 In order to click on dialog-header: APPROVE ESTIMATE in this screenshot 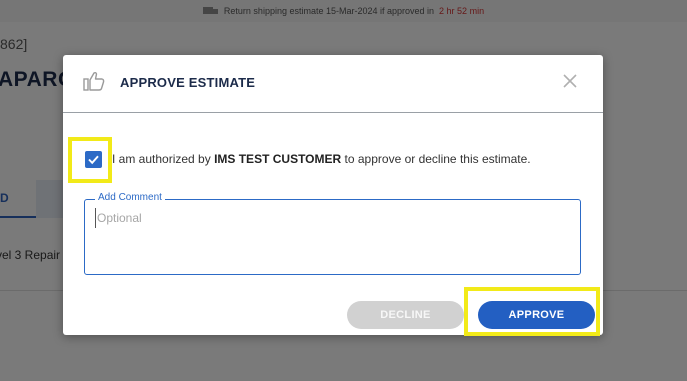, I will do `click(333, 84)`.